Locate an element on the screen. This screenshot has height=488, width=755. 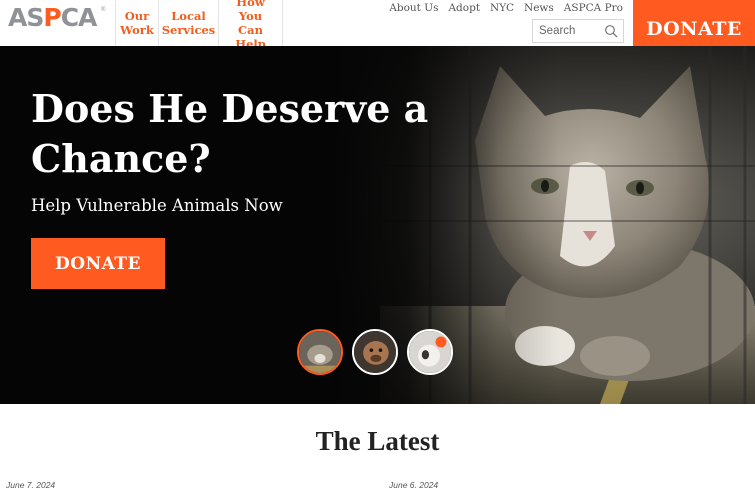
article-date: June 6, 2024 is located at coordinates (414, 484).